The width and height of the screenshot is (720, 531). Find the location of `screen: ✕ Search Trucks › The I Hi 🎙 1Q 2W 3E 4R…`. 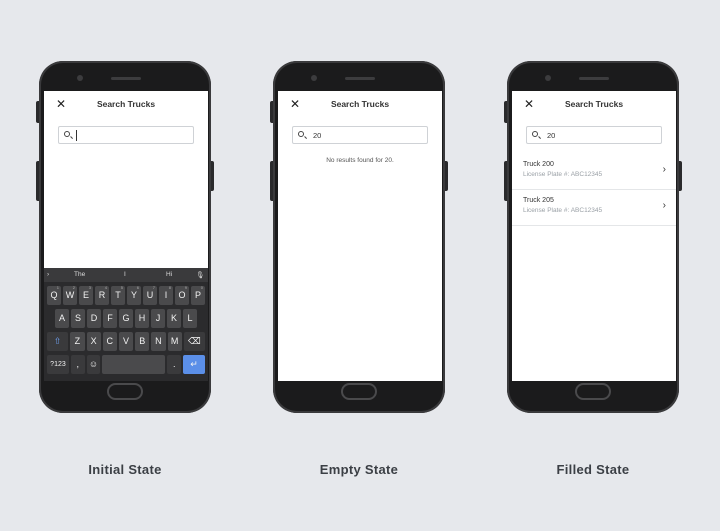

screen: ✕ Search Trucks › The I Hi 🎙 1Q 2W 3E 4R… is located at coordinates (126, 236).